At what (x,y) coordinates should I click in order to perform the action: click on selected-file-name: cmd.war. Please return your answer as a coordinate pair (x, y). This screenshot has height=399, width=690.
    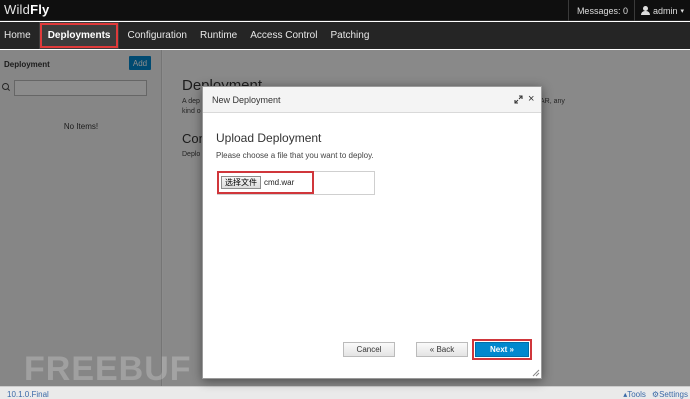
    Looking at the image, I should click on (279, 182).